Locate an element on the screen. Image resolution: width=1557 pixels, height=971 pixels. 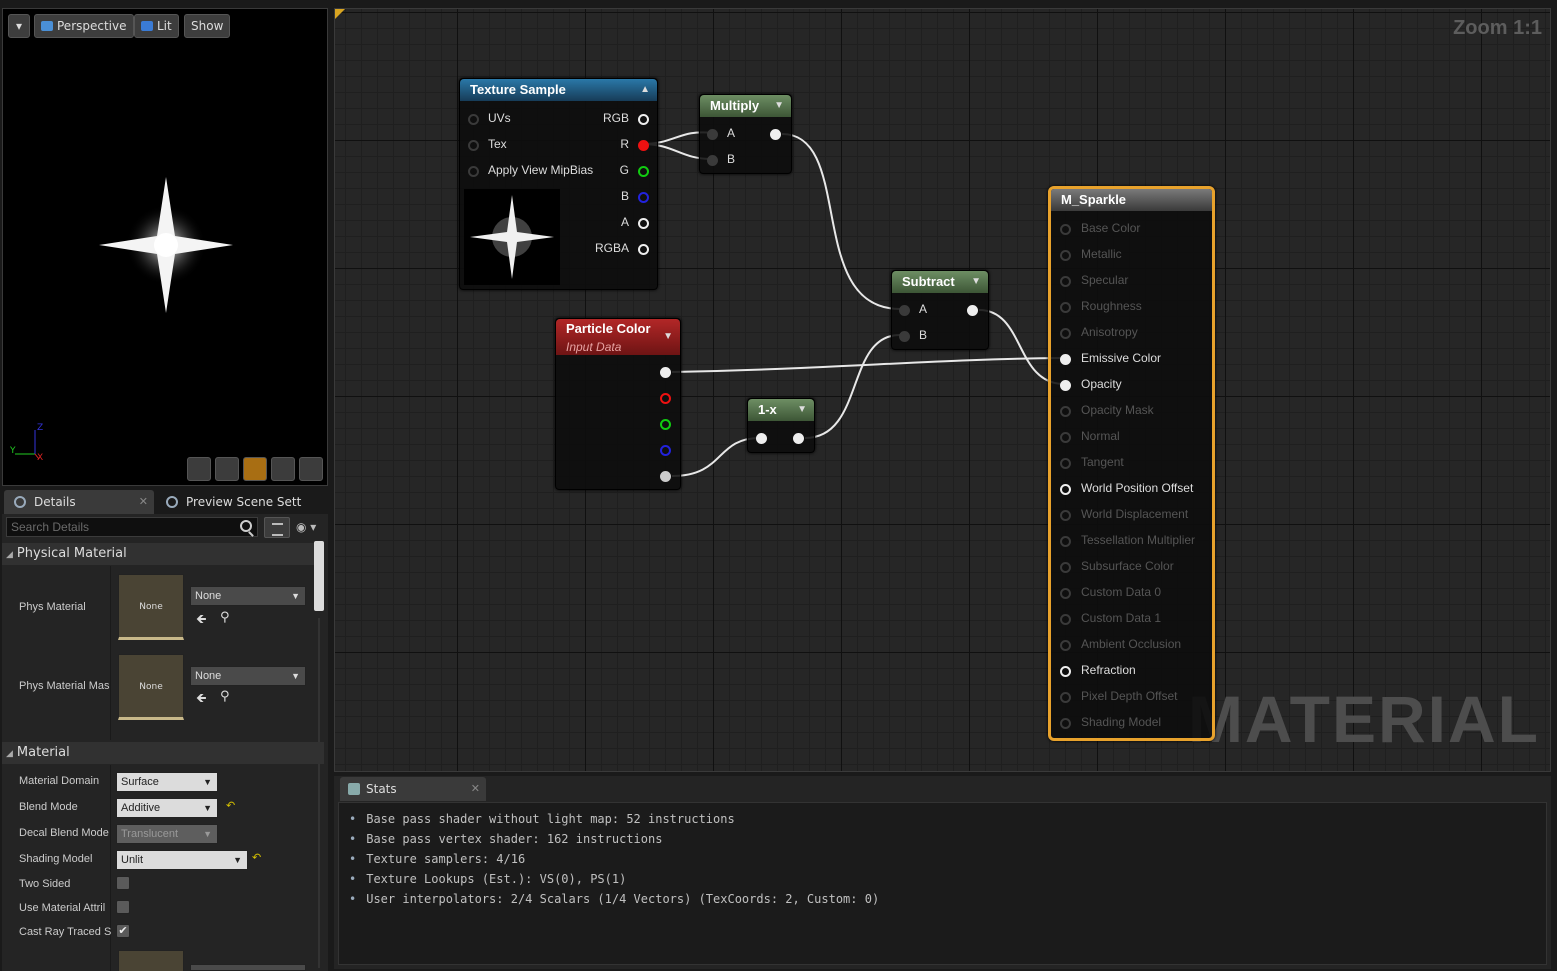
pin-apply-view-mipbias is located at coordinates (473, 171).